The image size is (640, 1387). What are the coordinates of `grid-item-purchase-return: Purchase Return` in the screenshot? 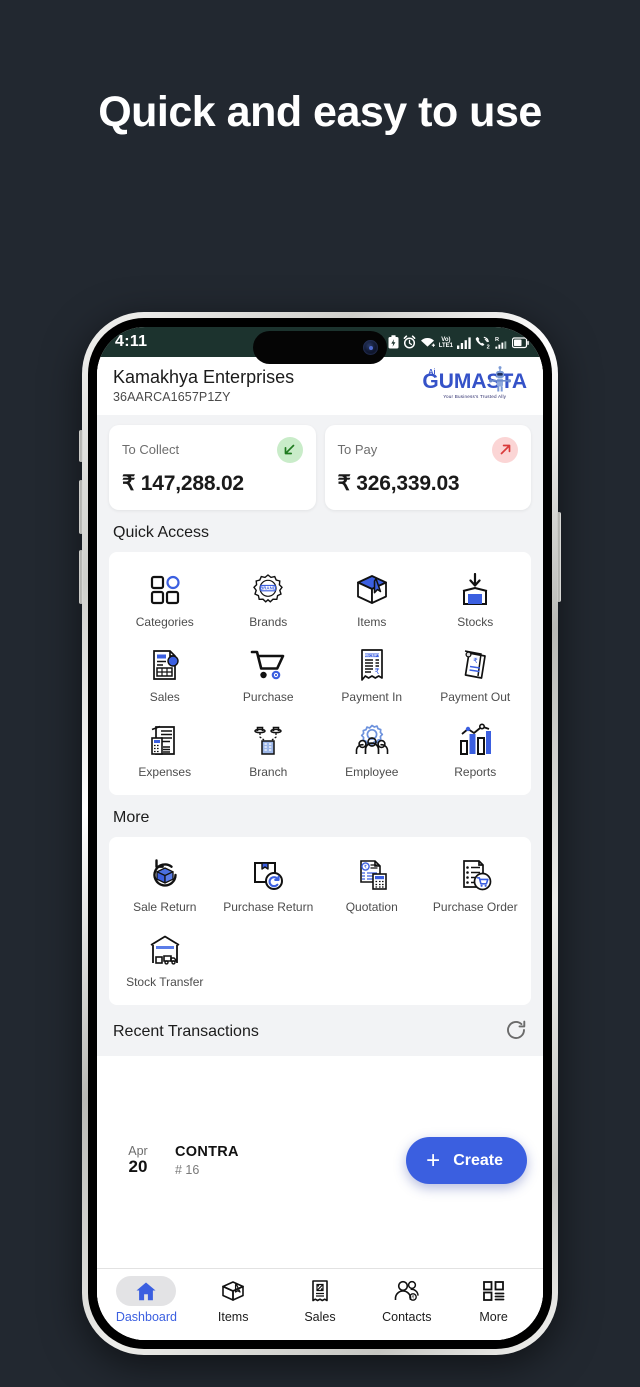 It's located at (269, 884).